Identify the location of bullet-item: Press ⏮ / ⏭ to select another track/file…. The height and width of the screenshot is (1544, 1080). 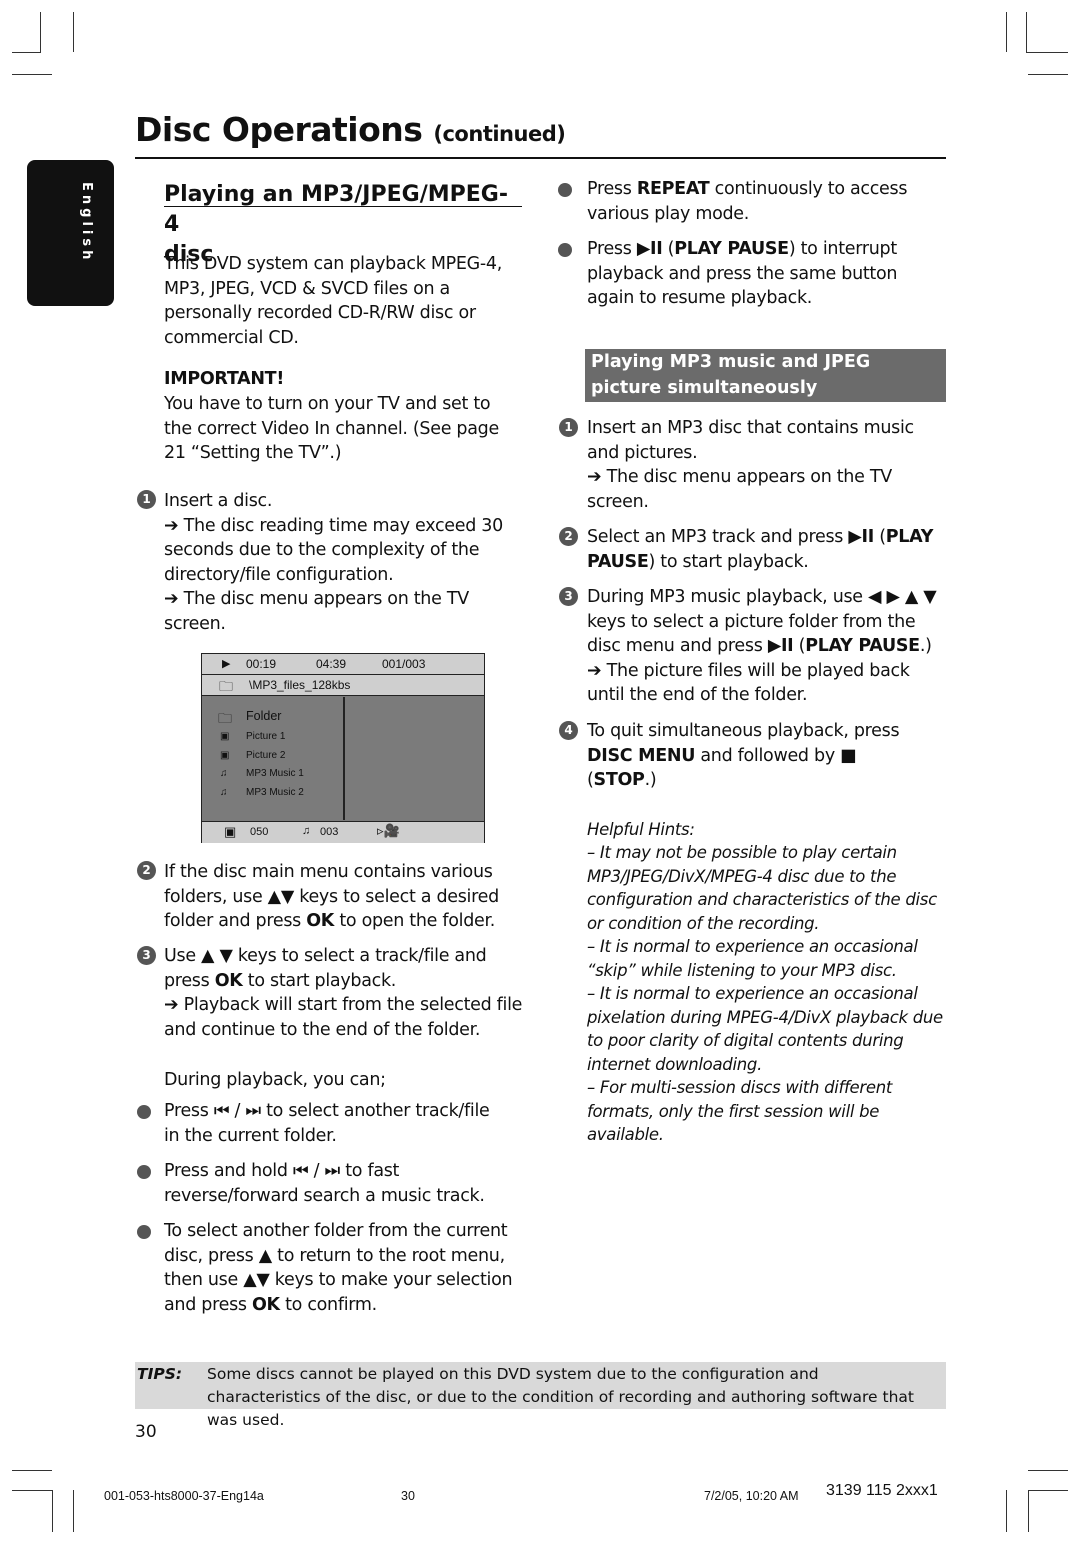
(329, 1123).